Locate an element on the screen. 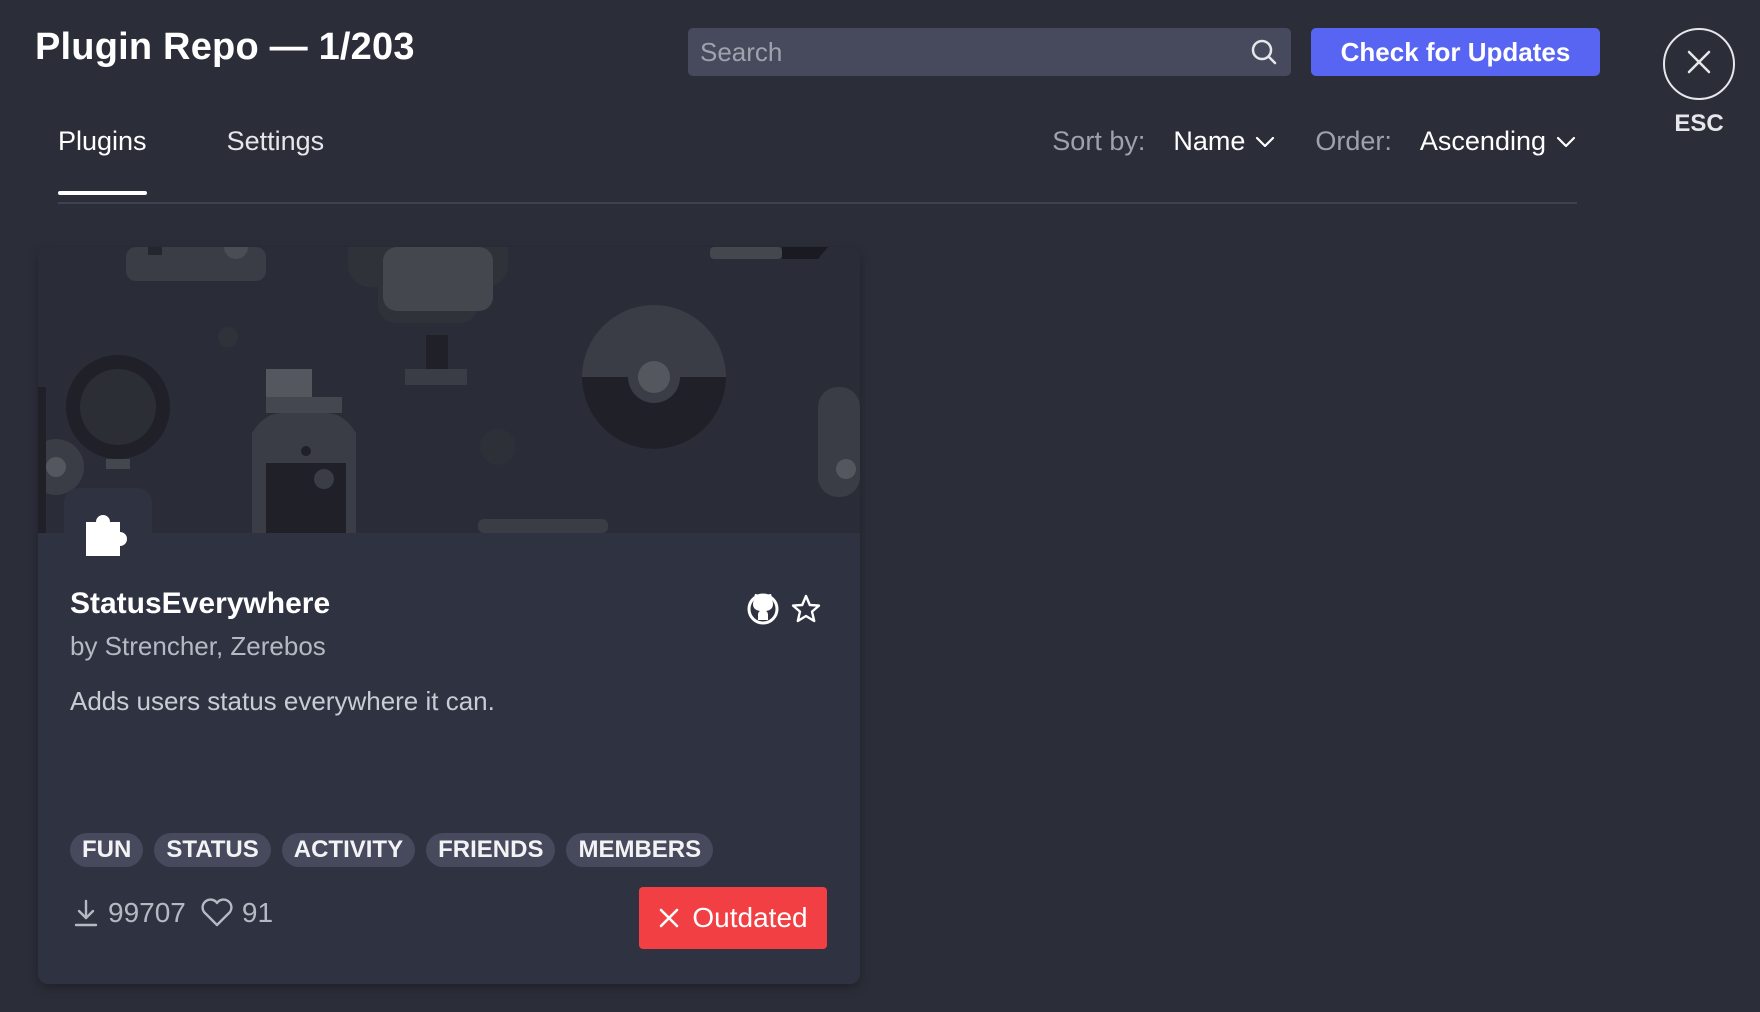  sort-by-dropdown: Name is located at coordinates (1224, 141).